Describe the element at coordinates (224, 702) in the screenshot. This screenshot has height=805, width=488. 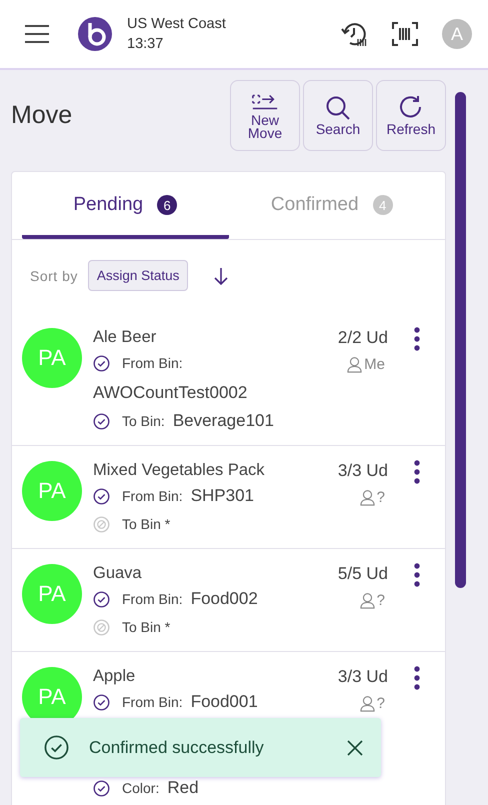
I see `field-value: Food001` at that location.